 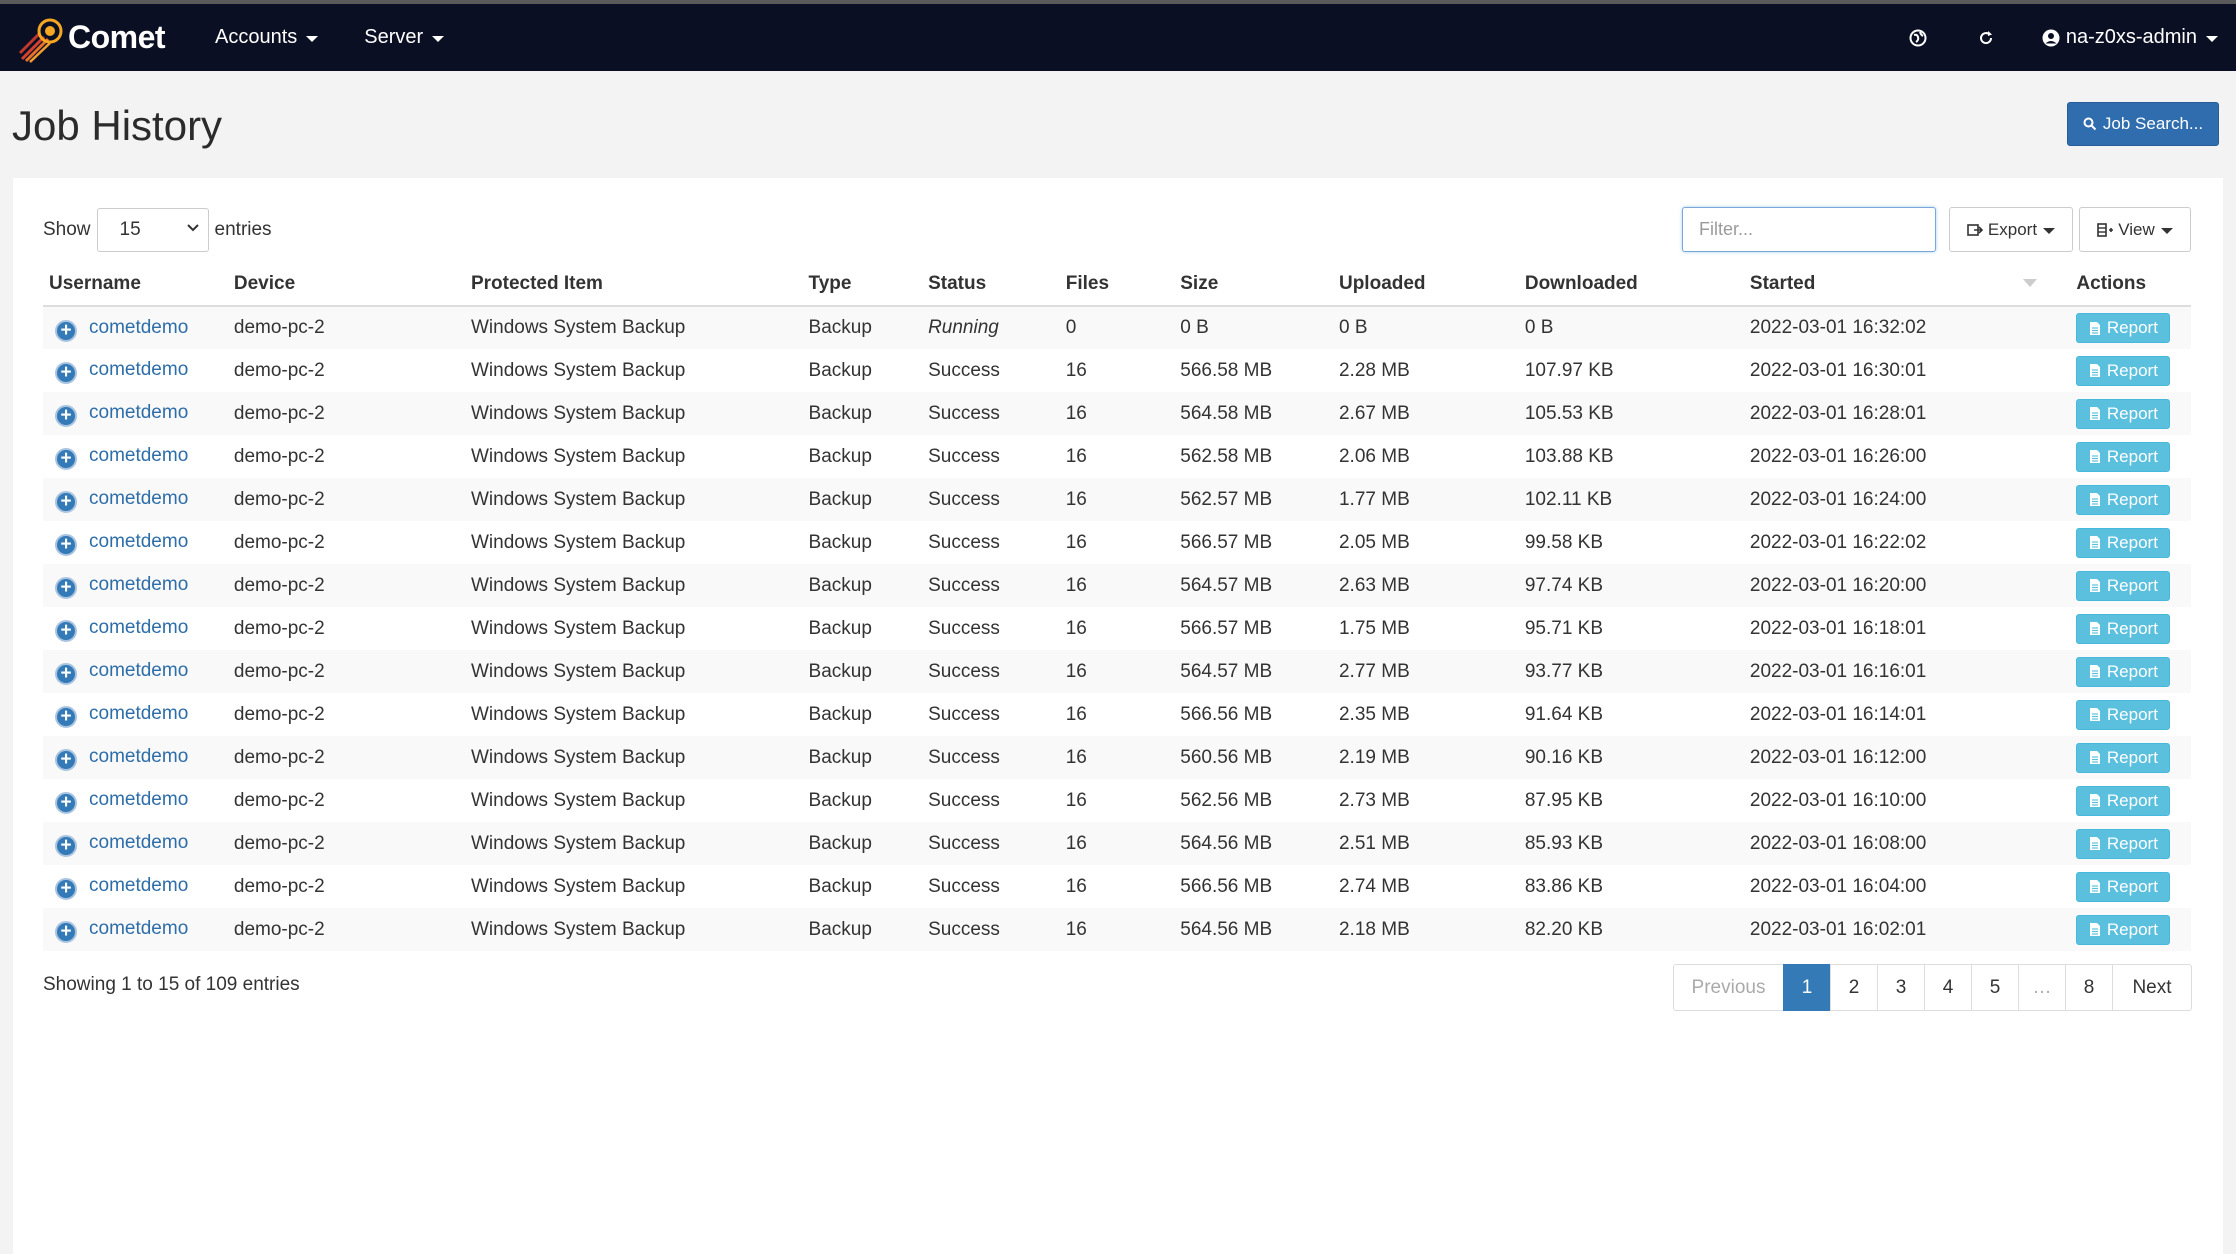 What do you see at coordinates (2135, 229) in the screenshot?
I see `view-button: View` at bounding box center [2135, 229].